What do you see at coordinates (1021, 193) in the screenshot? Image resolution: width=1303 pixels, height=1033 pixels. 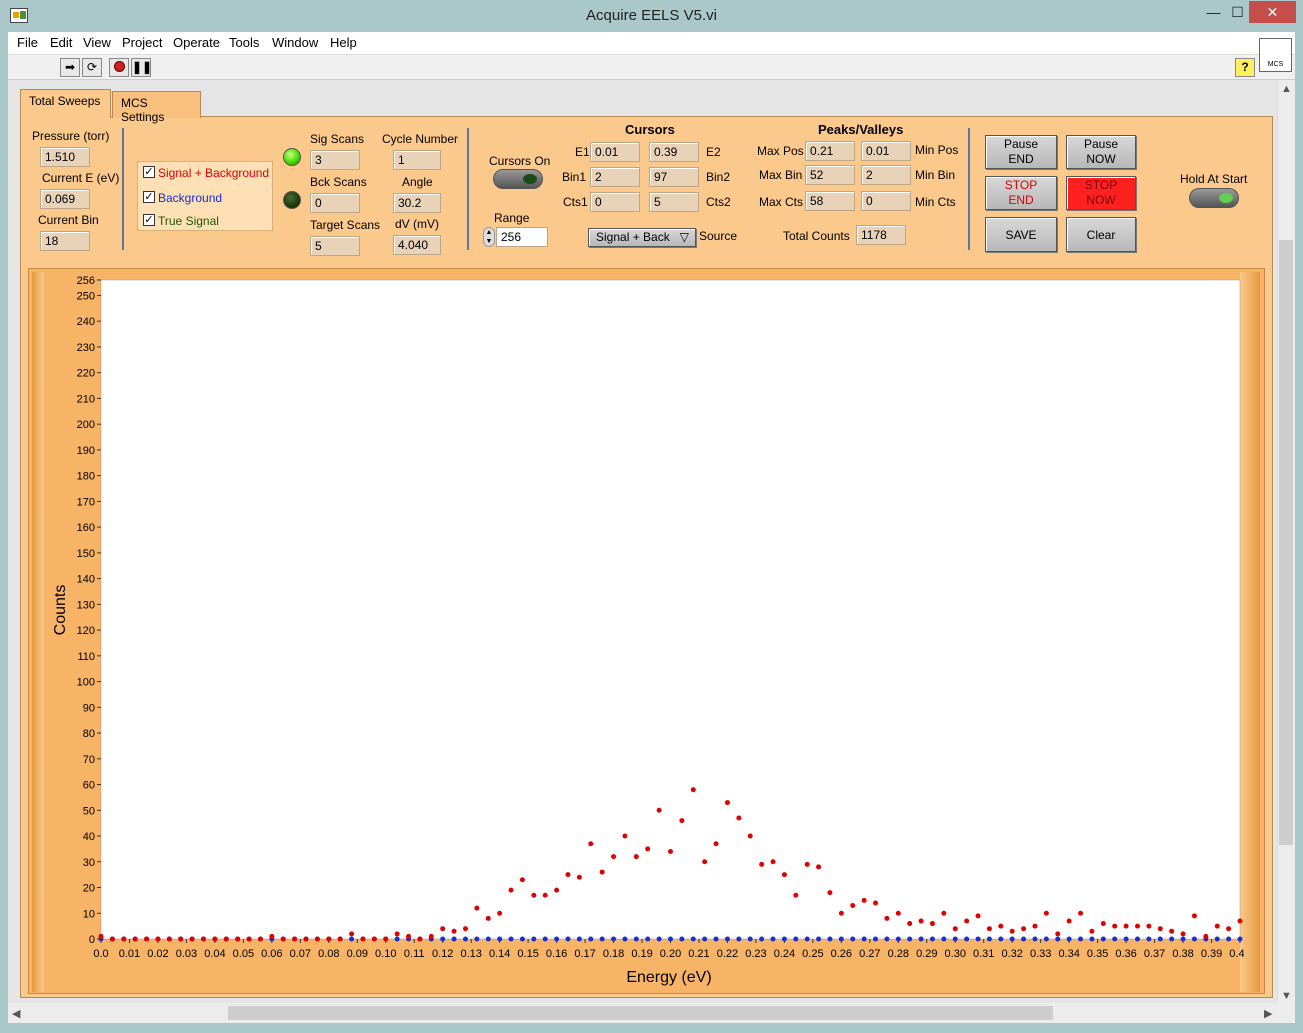 I see `stop-end-button: STOP END` at bounding box center [1021, 193].